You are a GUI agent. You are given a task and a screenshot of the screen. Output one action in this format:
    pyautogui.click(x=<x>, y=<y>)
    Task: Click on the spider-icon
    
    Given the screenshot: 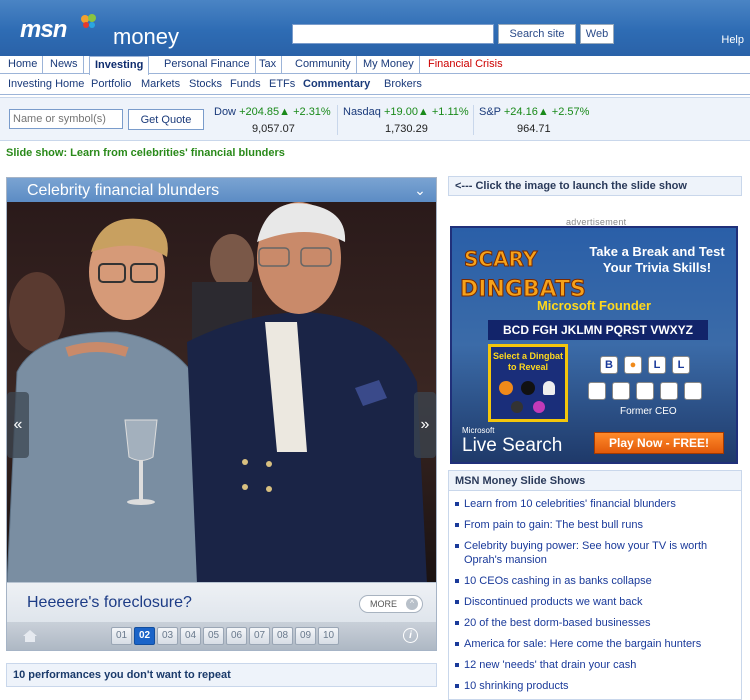 What is the action you would take?
    pyautogui.click(x=517, y=407)
    